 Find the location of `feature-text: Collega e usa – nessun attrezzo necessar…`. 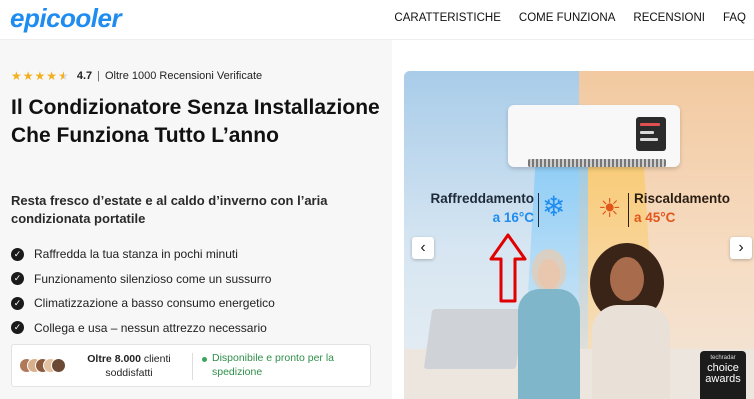

feature-text: Collega e usa – nessun attrezzo necessar… is located at coordinates (150, 327).